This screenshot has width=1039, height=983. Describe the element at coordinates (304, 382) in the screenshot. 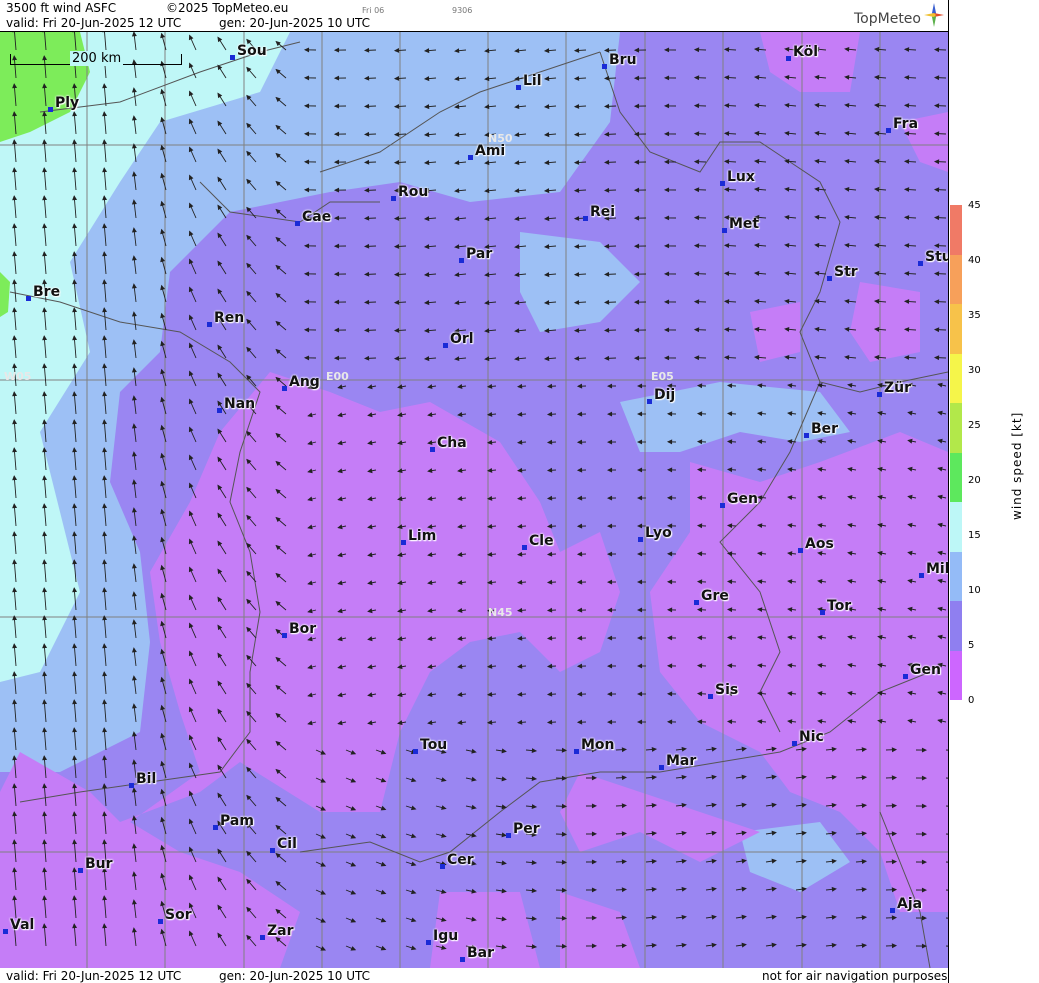

I see `city-label: Ang` at that location.